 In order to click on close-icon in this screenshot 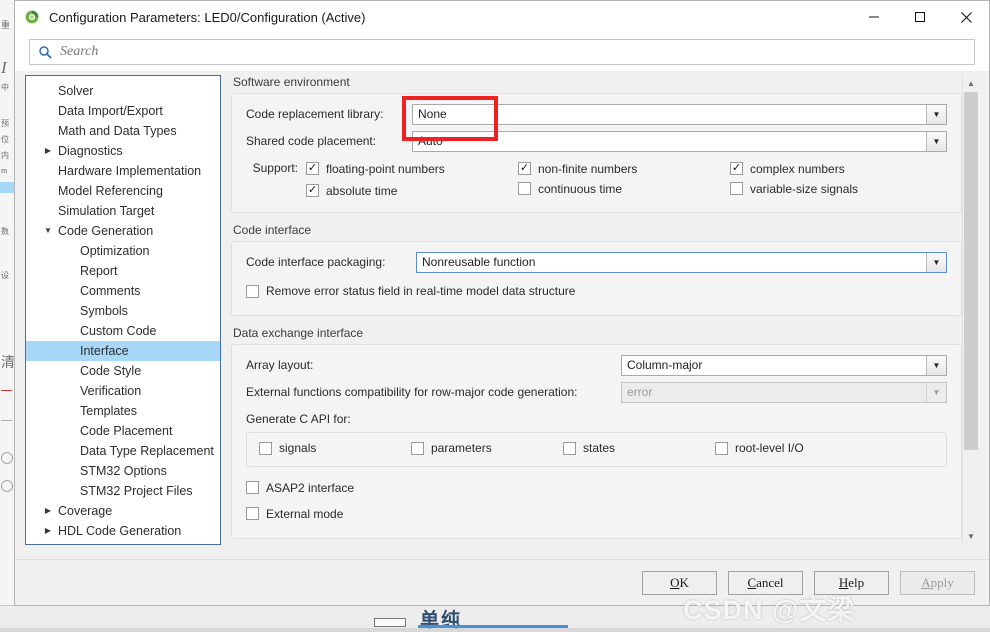, I will do `click(966, 17)`.